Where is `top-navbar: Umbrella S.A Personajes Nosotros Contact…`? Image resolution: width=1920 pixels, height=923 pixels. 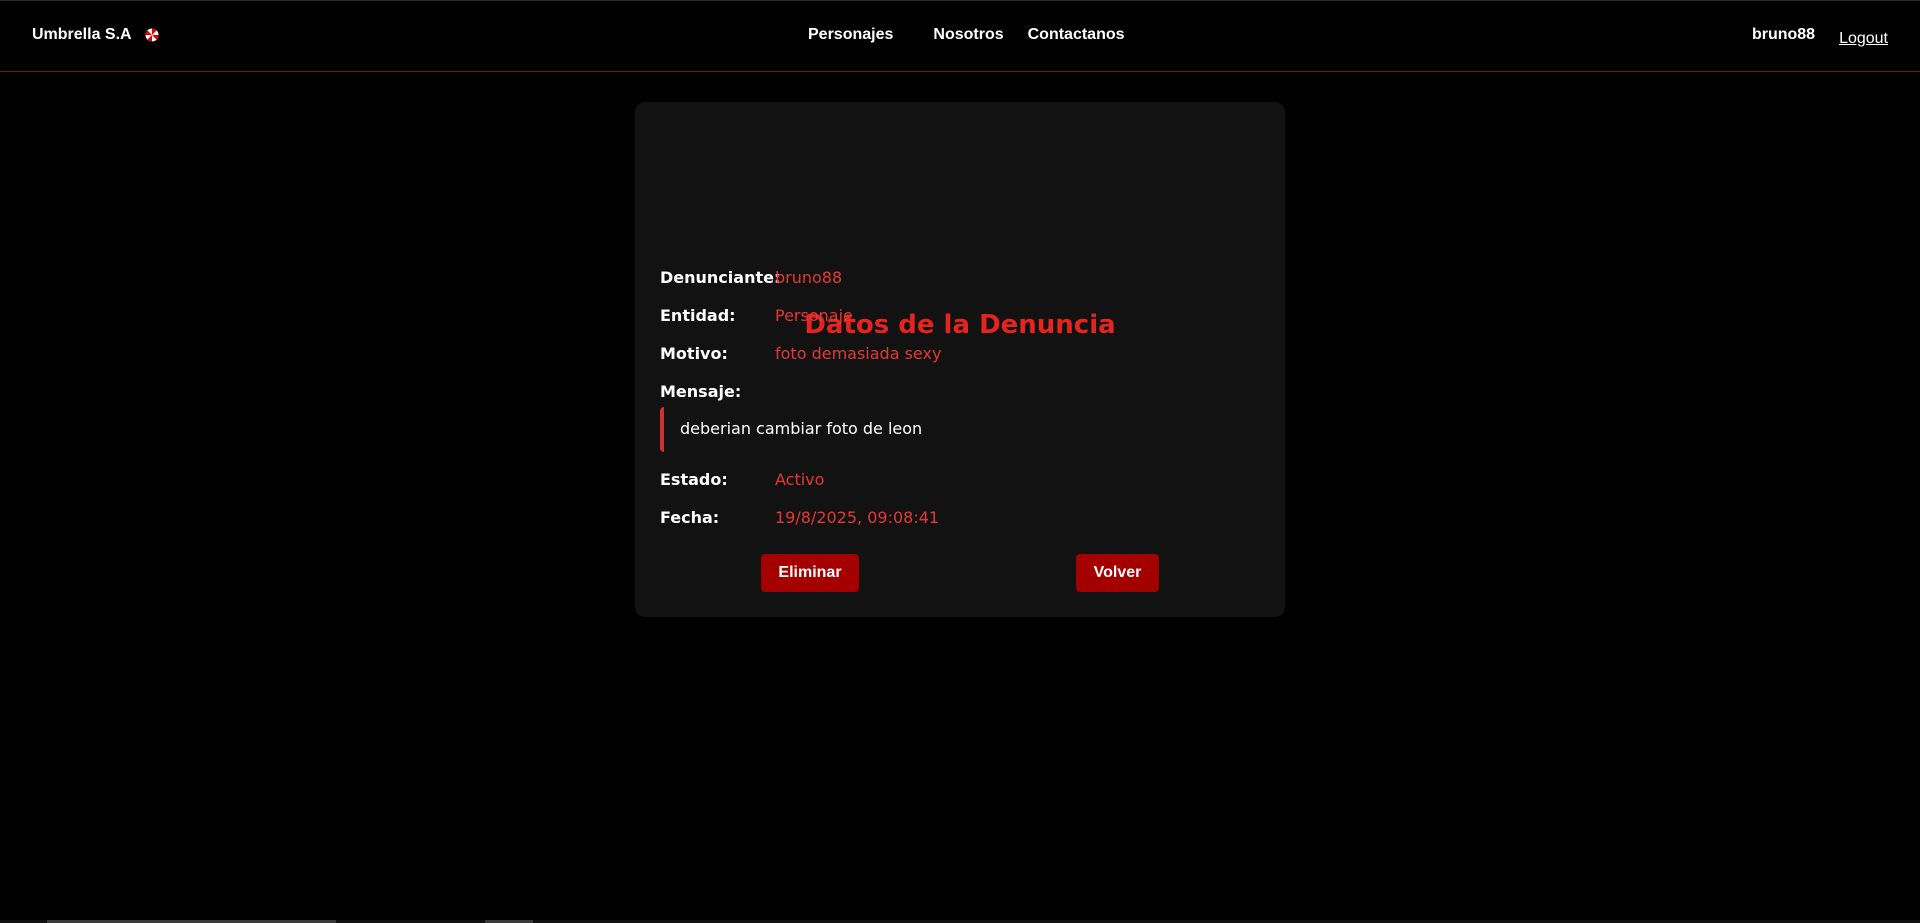
top-navbar: Umbrella S.A Personajes Nosotros Contact… is located at coordinates (960, 36).